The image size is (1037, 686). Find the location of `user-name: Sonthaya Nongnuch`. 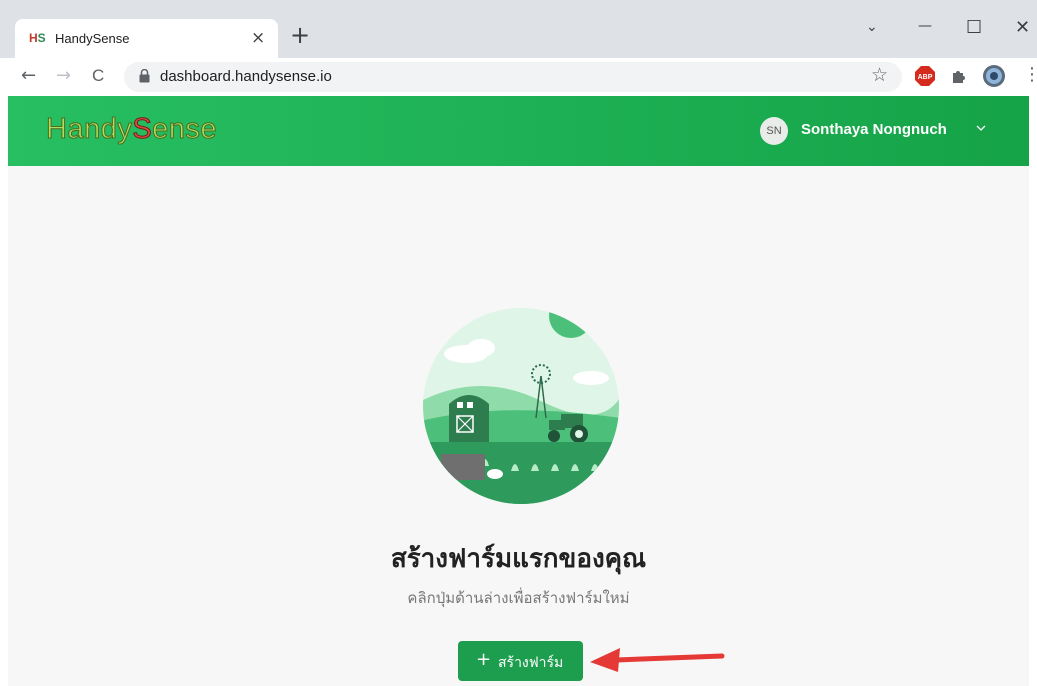

user-name: Sonthaya Nongnuch is located at coordinates (874, 129).